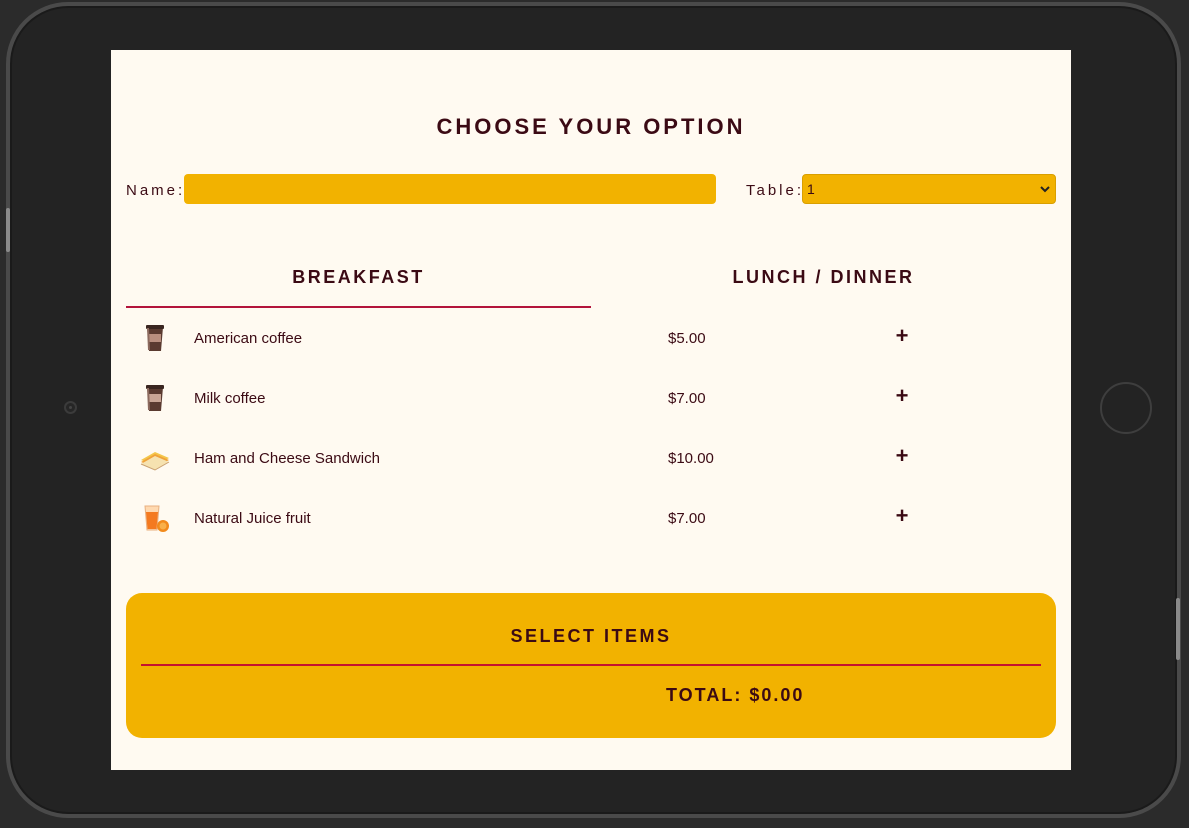  Describe the element at coordinates (156, 190) in the screenshot. I see `name-label: Name:` at that location.